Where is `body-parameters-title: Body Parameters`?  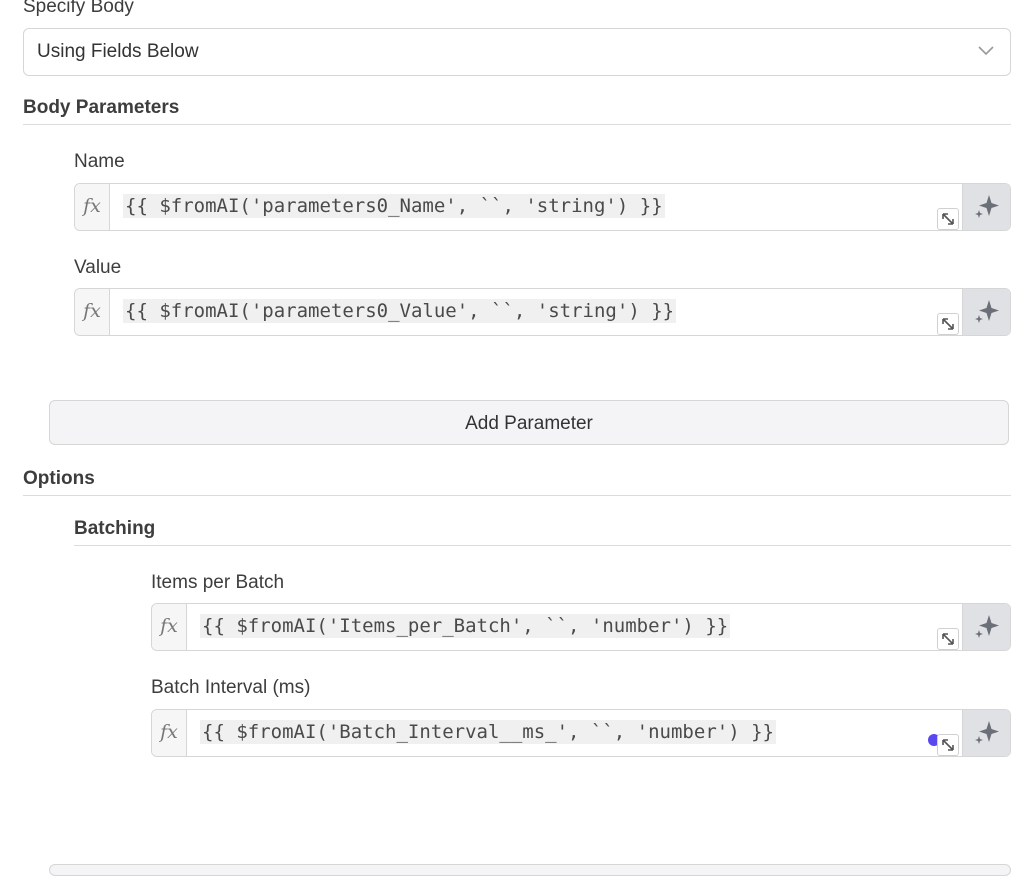 body-parameters-title: Body Parameters is located at coordinates (101, 107).